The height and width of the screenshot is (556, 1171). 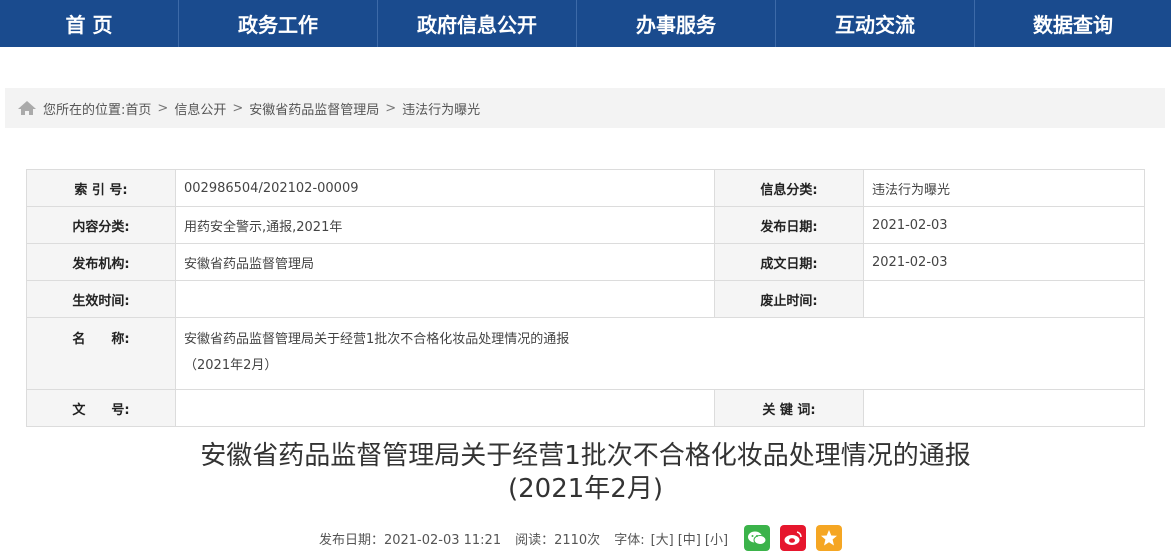 What do you see at coordinates (231, 365) in the screenshot?
I see `name-value-line2: （2021年2月）` at bounding box center [231, 365].